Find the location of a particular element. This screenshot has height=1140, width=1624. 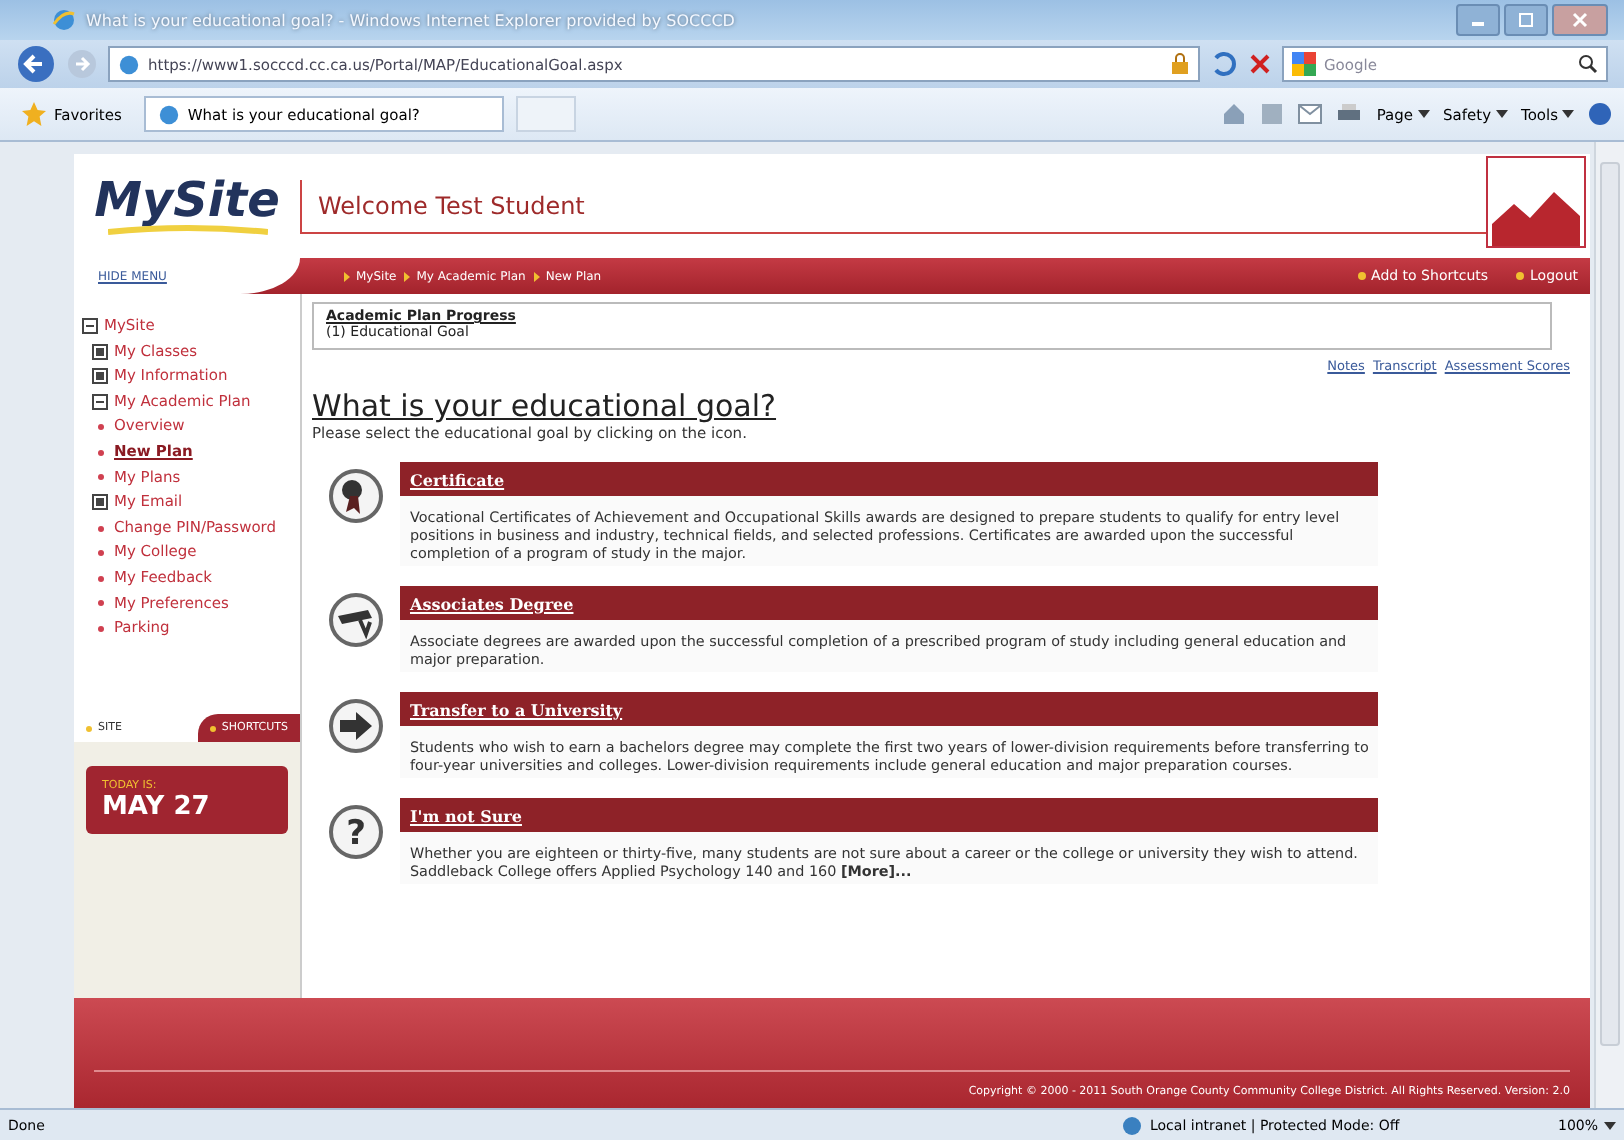

goal-link: Associates Degree is located at coordinates (492, 603).